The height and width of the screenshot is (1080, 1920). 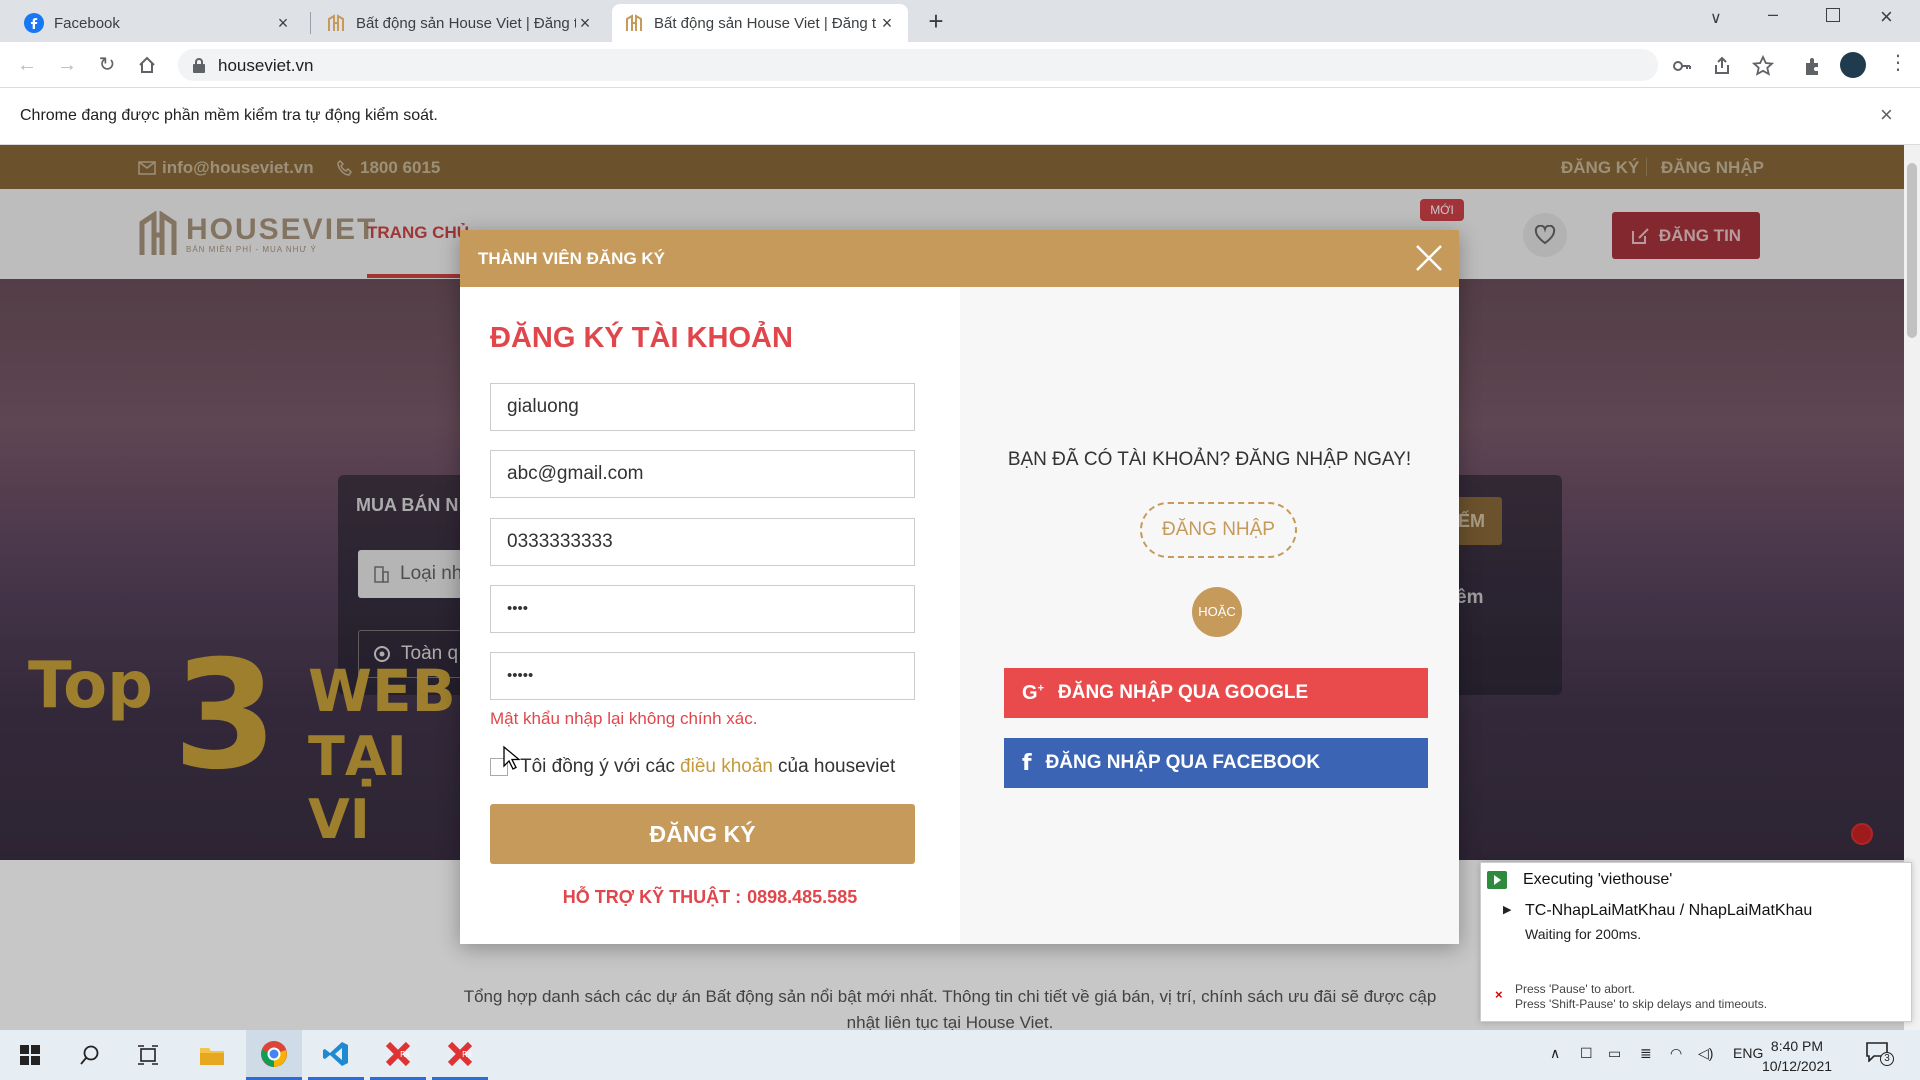 I want to click on vscode-taskbar-button, so click(x=336, y=1055).